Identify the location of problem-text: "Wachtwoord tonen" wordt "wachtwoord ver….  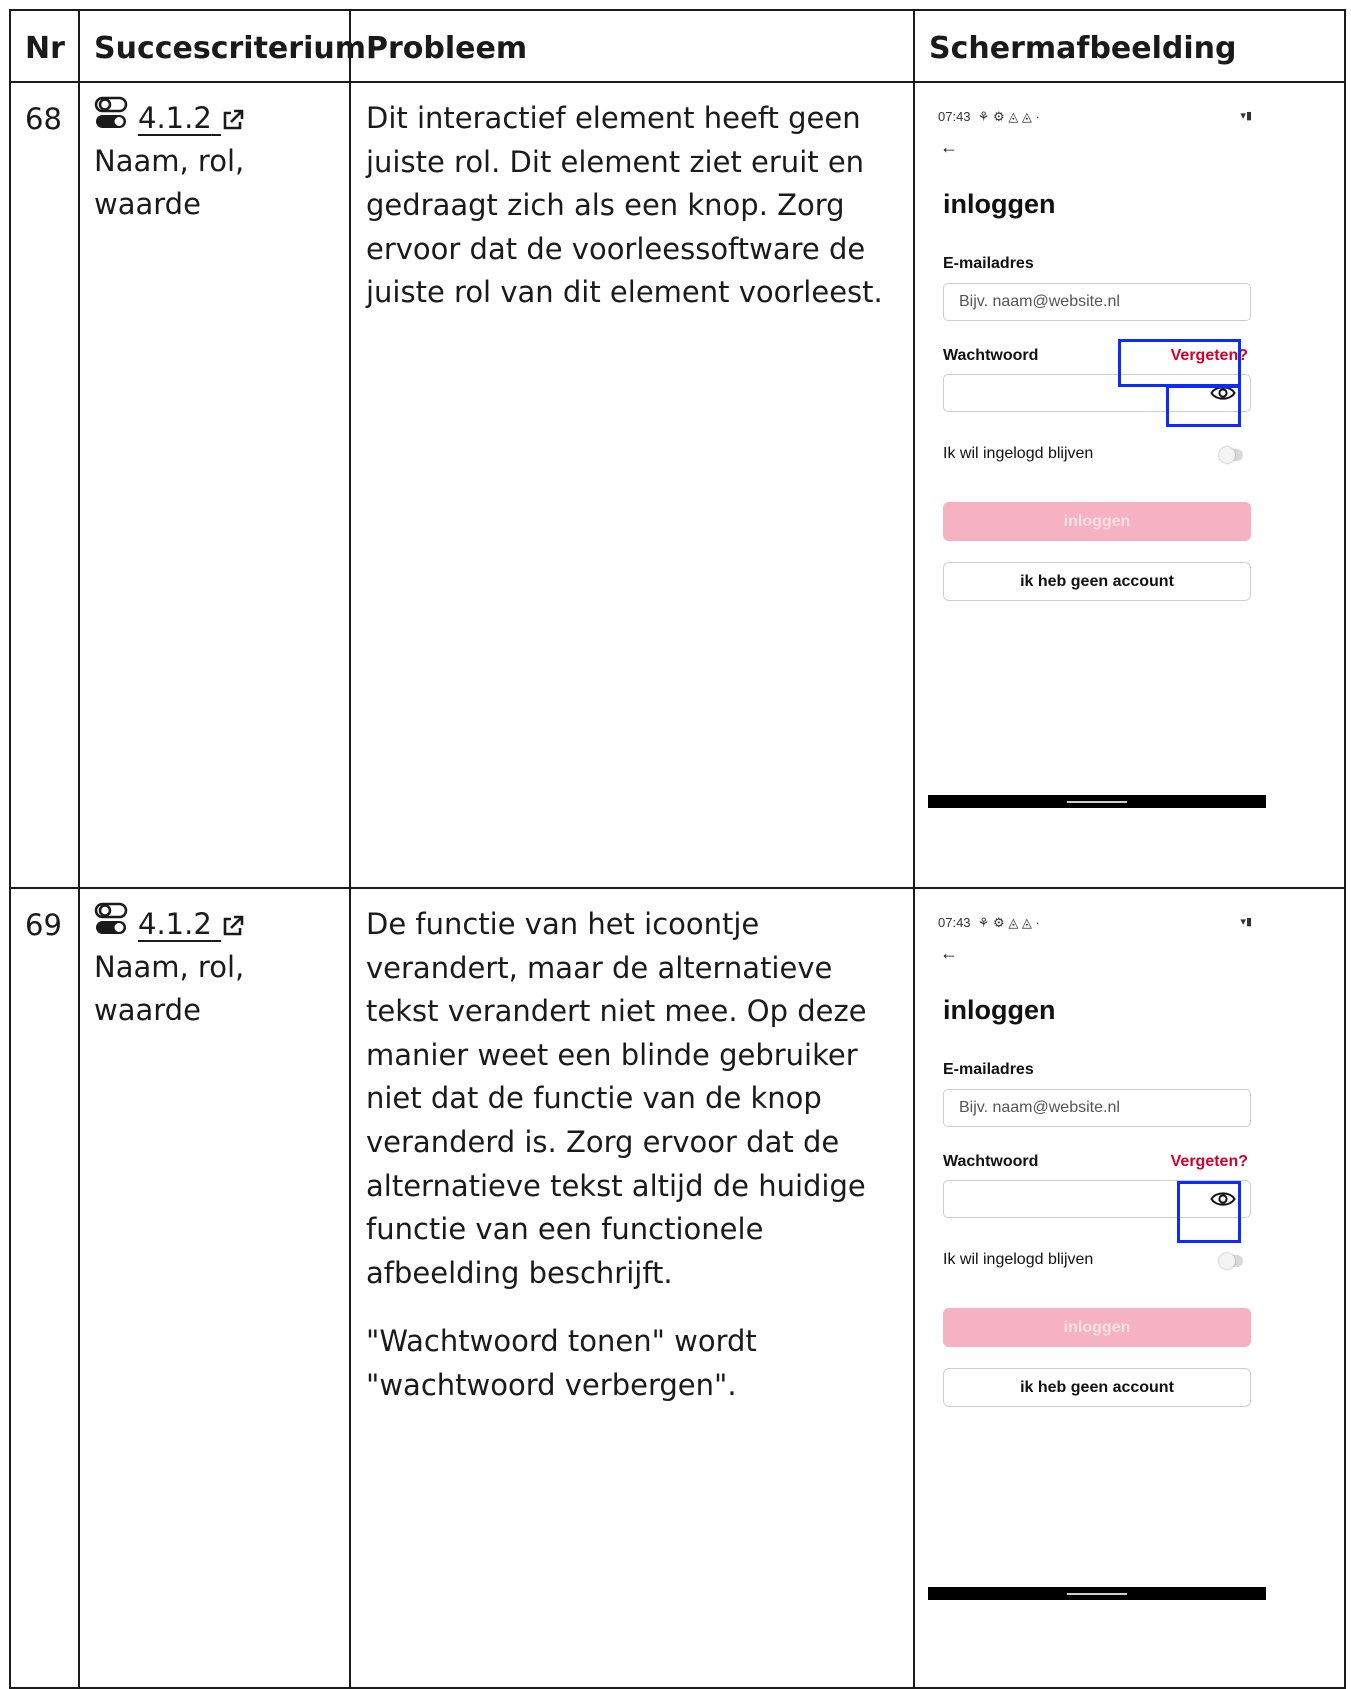
(561, 1363).